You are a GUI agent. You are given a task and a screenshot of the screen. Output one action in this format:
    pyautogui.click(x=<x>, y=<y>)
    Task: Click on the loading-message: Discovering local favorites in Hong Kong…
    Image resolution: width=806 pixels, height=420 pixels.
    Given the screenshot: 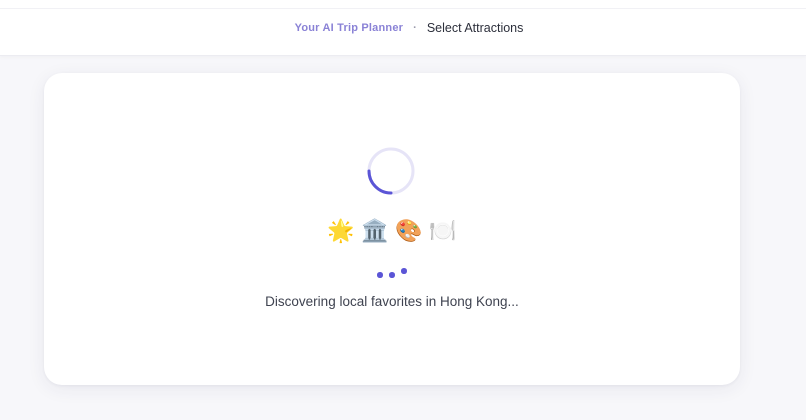 What is the action you would take?
    pyautogui.click(x=392, y=301)
    